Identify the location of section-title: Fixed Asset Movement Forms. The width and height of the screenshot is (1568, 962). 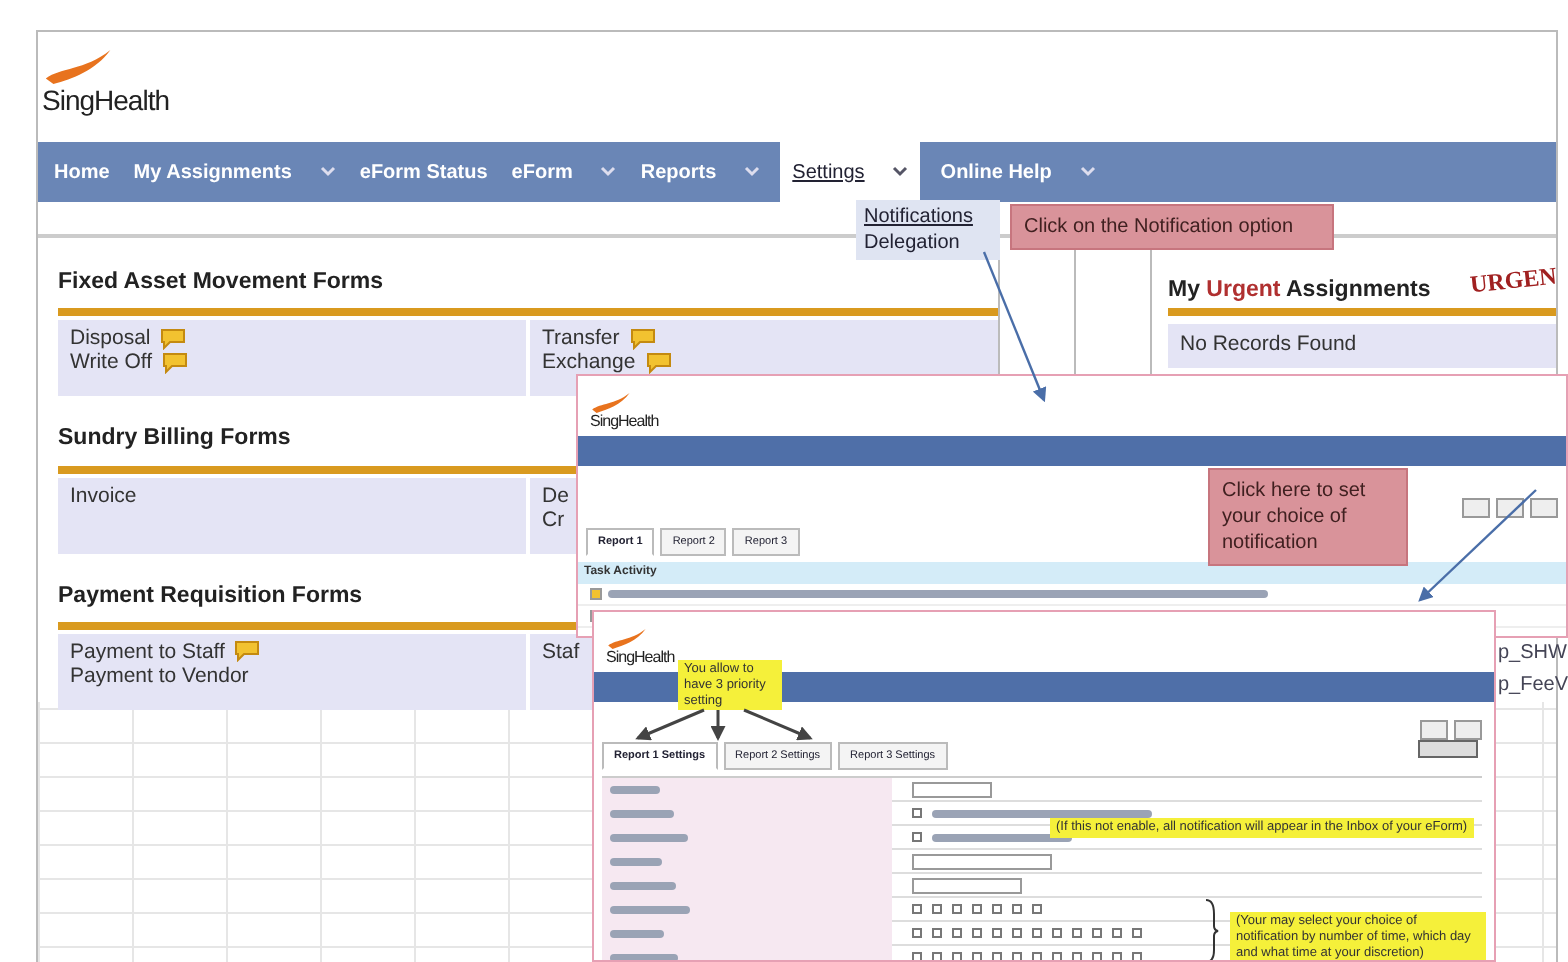
(221, 283).